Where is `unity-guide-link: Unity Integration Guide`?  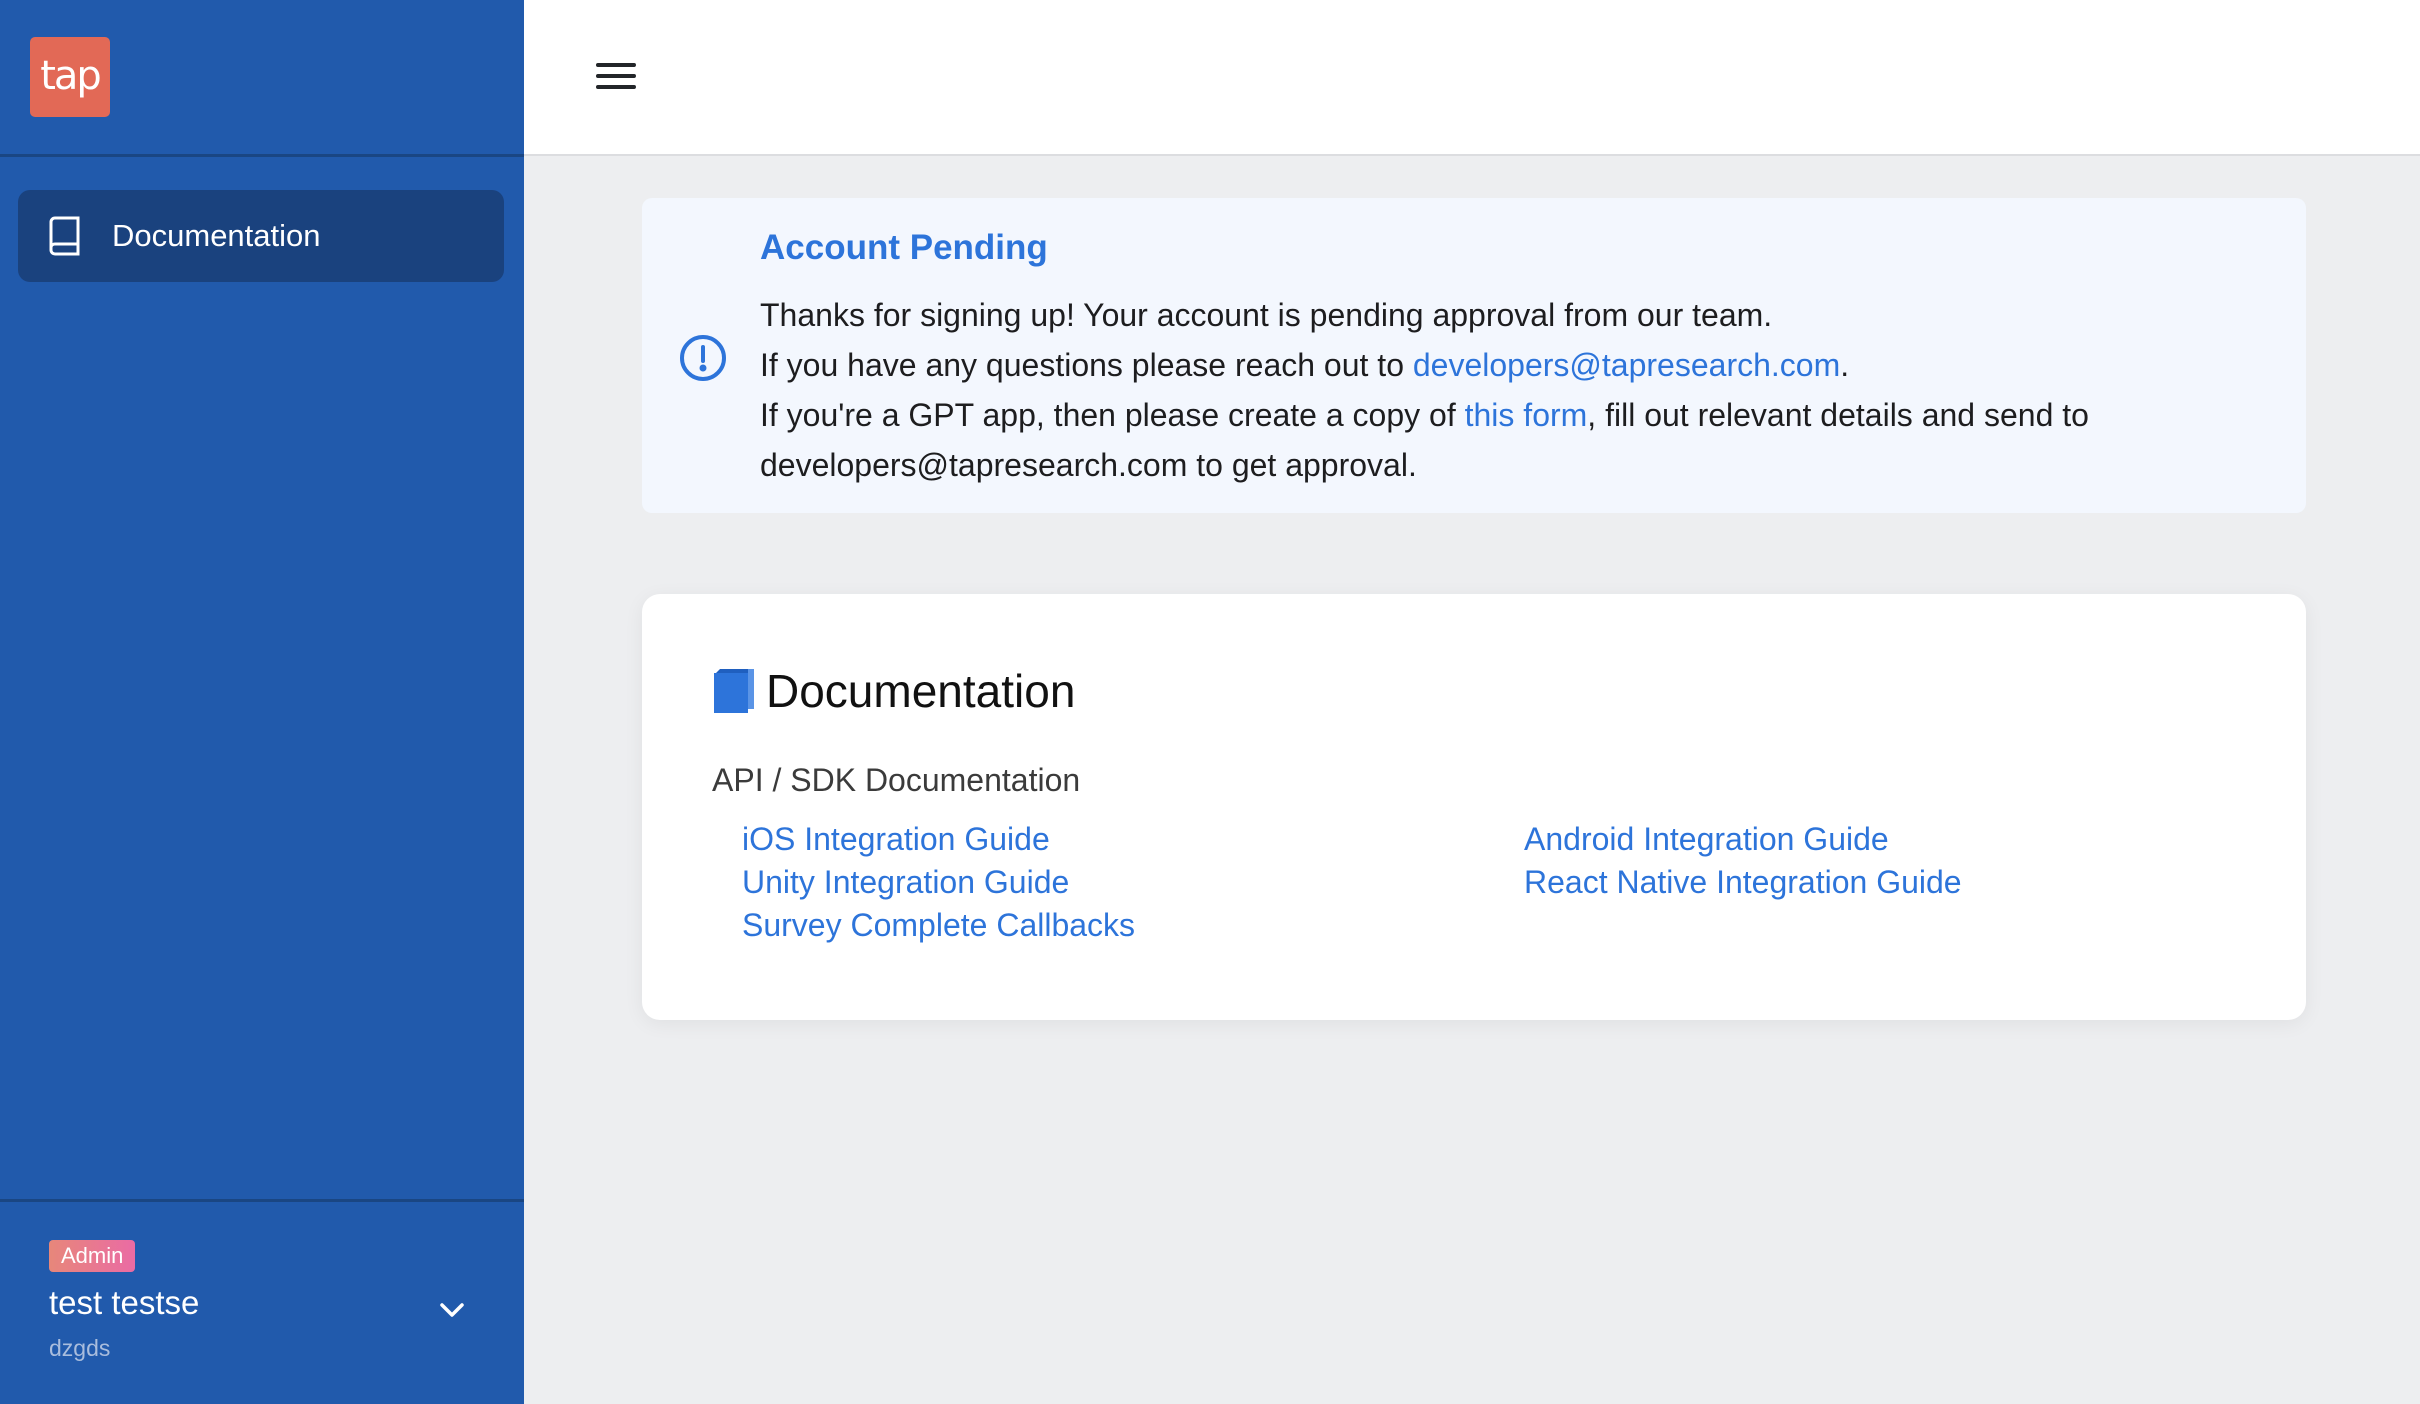 unity-guide-link: Unity Integration Guide is located at coordinates (938, 882).